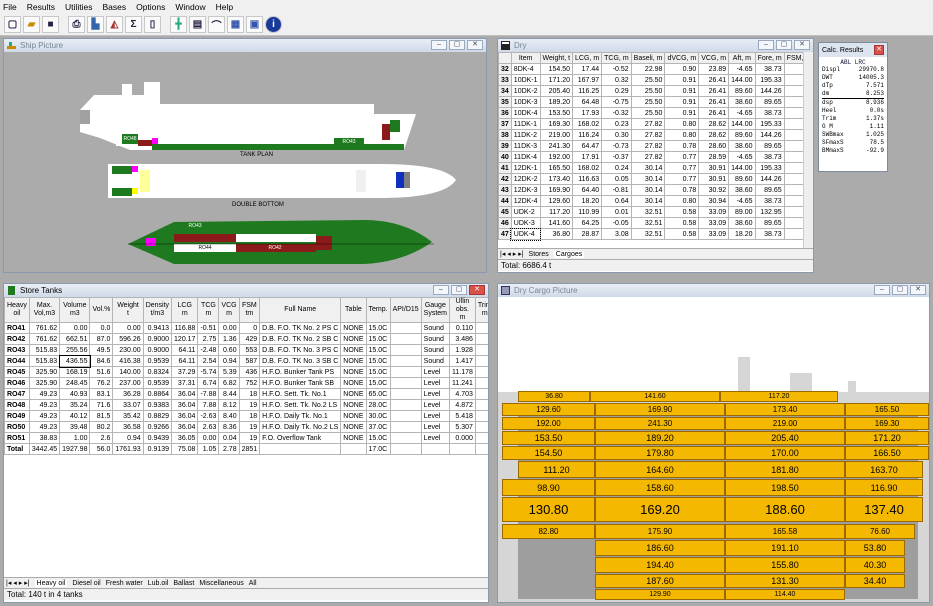 The height and width of the screenshot is (606, 933). I want to click on cargo-hold-value: 219.00, so click(785, 423).